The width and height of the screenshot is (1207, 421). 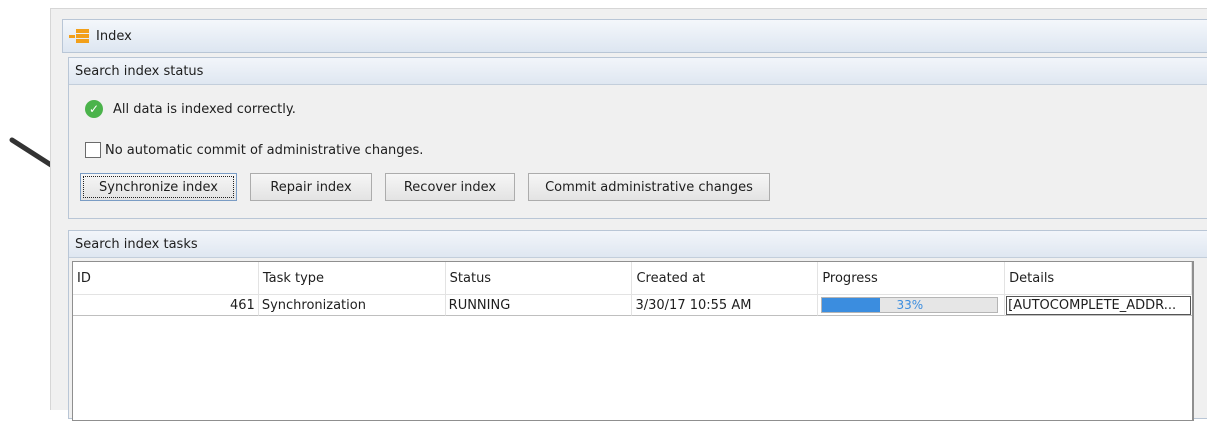 I want to click on column-header-status: Status, so click(x=539, y=278).